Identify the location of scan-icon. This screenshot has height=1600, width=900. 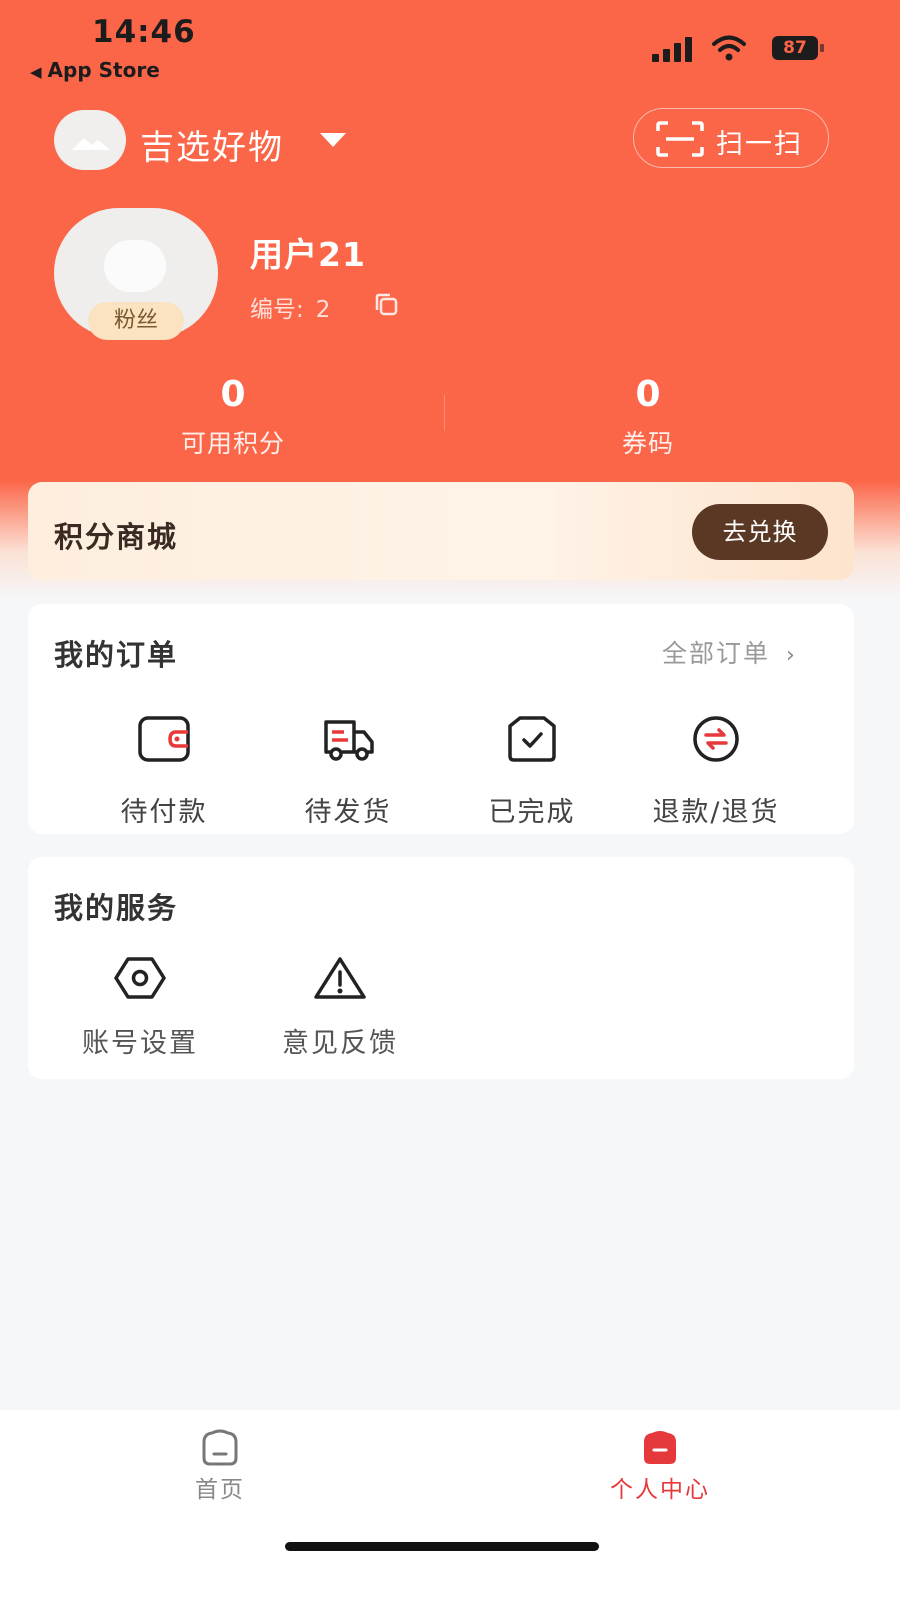
(680, 139).